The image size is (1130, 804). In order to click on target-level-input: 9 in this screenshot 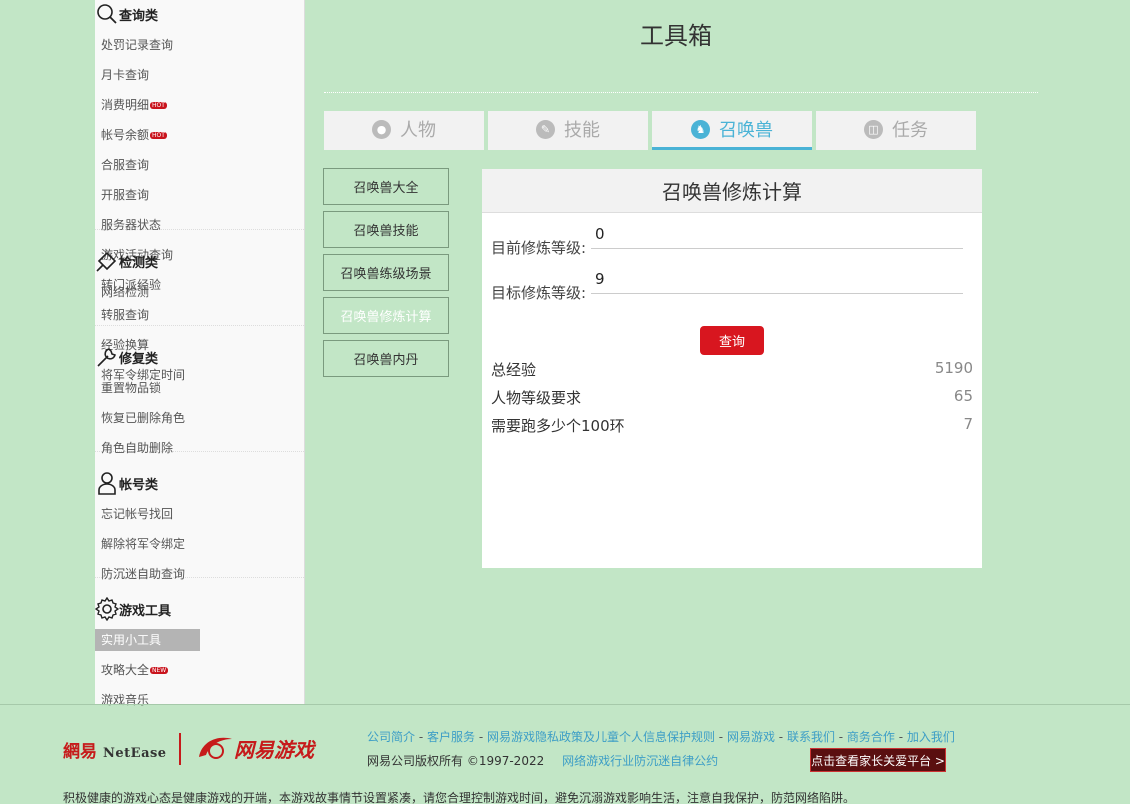, I will do `click(777, 282)`.